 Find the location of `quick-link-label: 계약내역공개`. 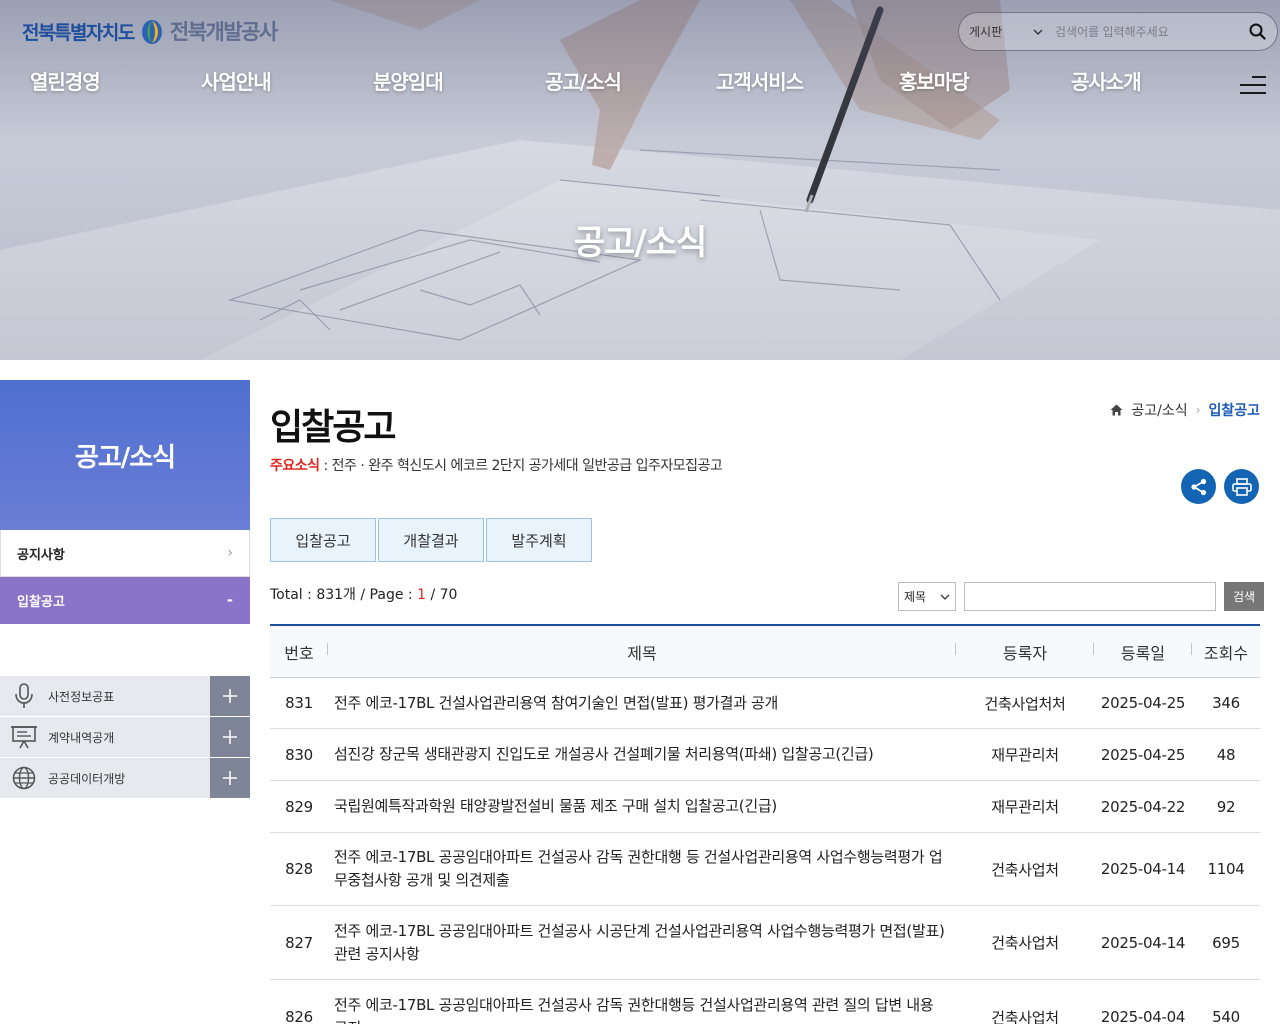

quick-link-label: 계약내역공개 is located at coordinates (81, 737).